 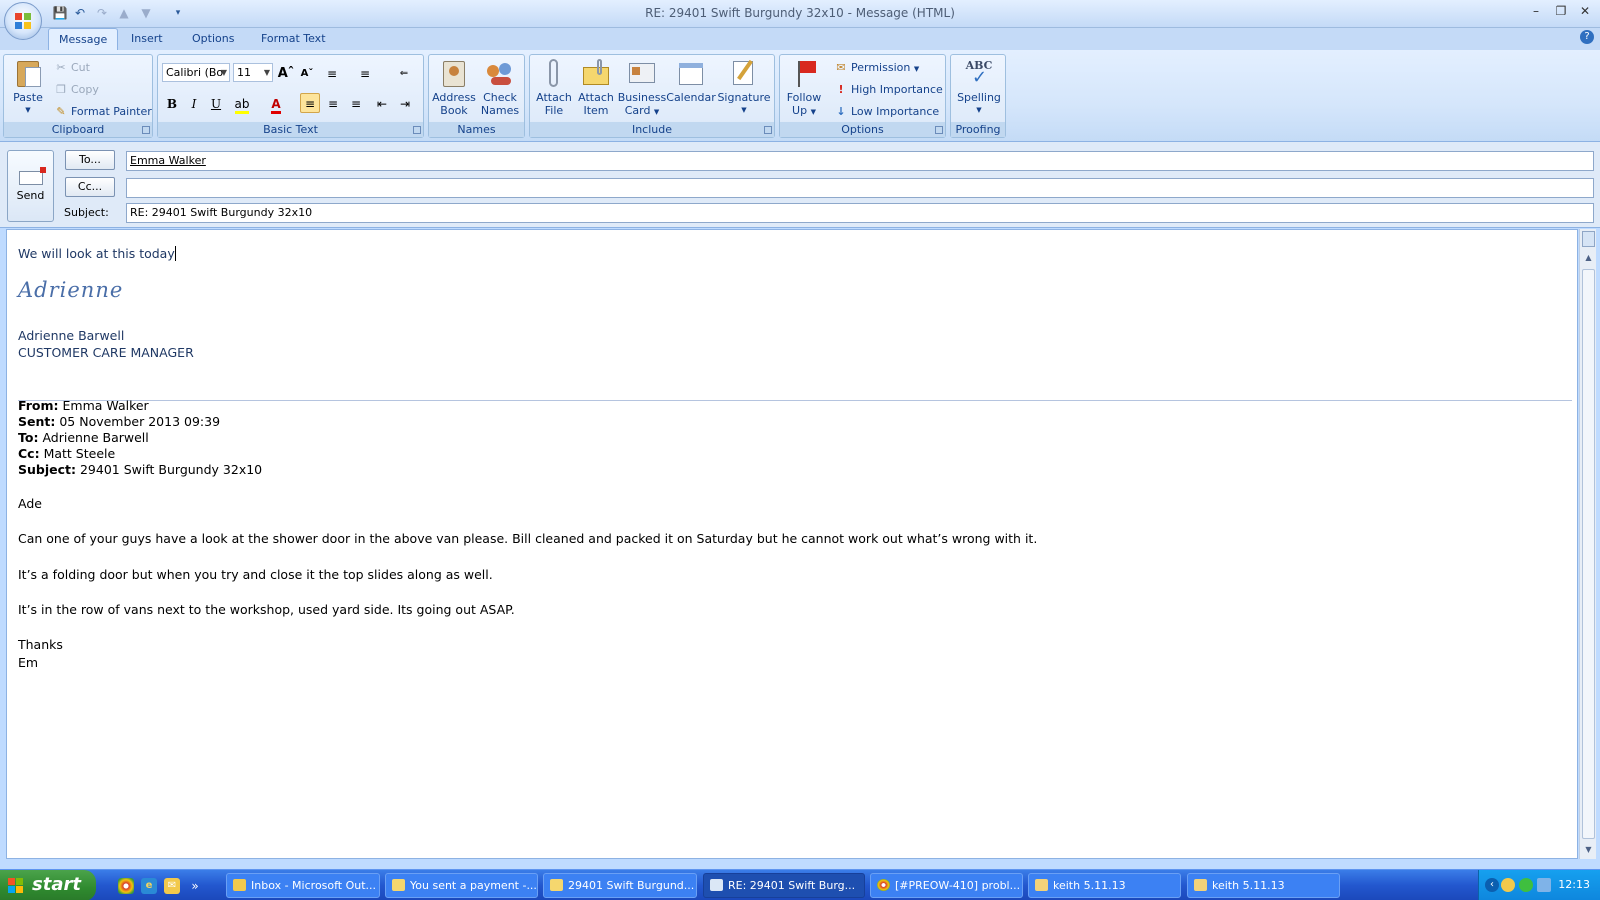 I want to click on tab-message: Message, so click(x=83, y=39).